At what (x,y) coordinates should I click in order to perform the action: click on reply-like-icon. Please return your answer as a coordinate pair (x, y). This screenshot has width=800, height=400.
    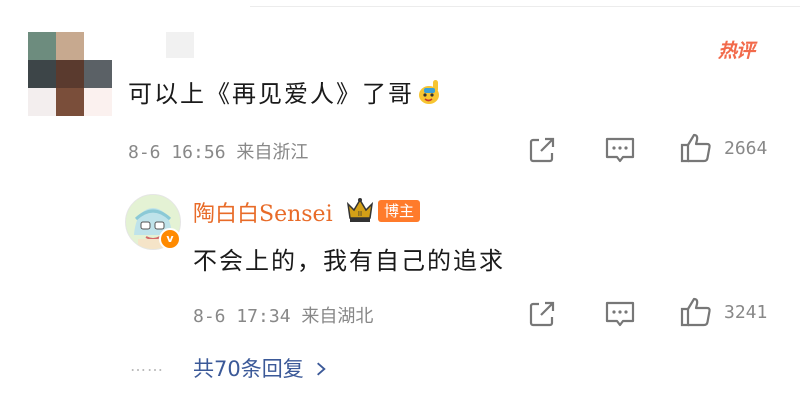
    Looking at the image, I should click on (696, 312).